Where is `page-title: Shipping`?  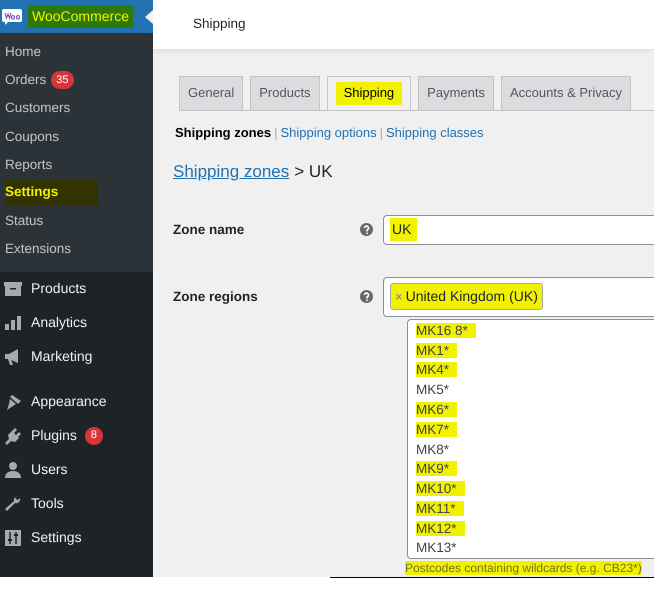 page-title: Shipping is located at coordinates (219, 24).